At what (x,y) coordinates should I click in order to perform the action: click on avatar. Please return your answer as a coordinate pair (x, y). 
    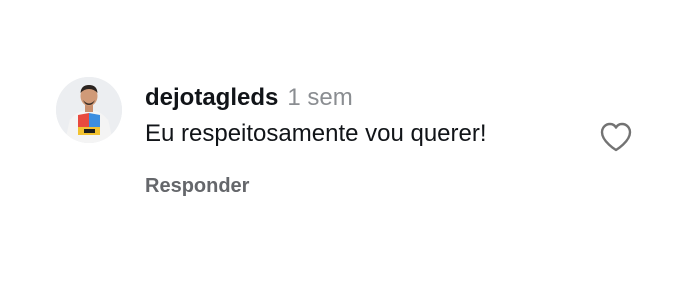
    Looking at the image, I should click on (89, 110).